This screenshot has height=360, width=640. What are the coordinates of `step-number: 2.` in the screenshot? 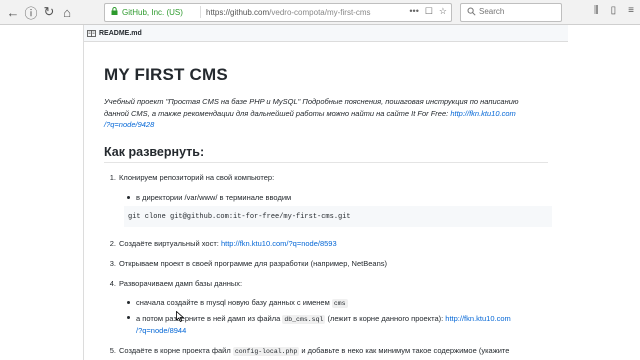 It's located at (112, 243).